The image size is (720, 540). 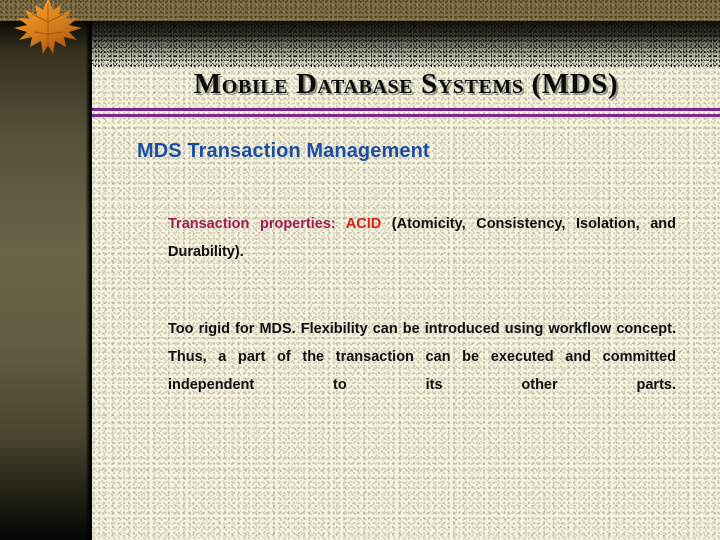 What do you see at coordinates (360, 10) in the screenshot?
I see `top-accent-strip` at bounding box center [360, 10].